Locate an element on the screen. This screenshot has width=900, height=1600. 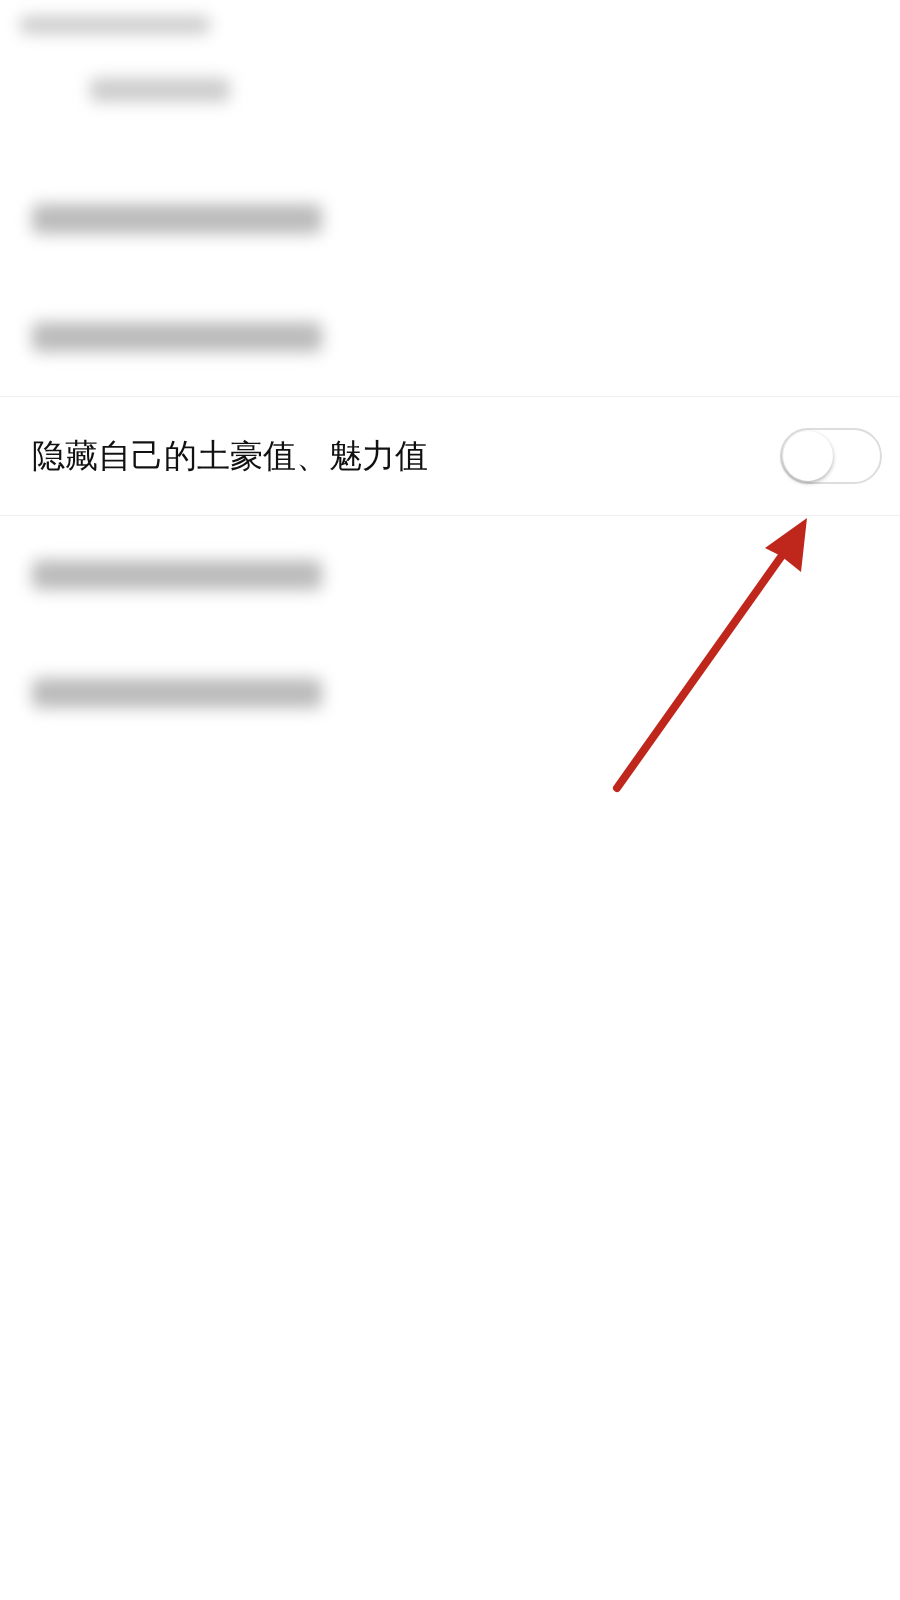
setting-label: 隐藏自己的土豪值、魅力值 is located at coordinates (230, 455).